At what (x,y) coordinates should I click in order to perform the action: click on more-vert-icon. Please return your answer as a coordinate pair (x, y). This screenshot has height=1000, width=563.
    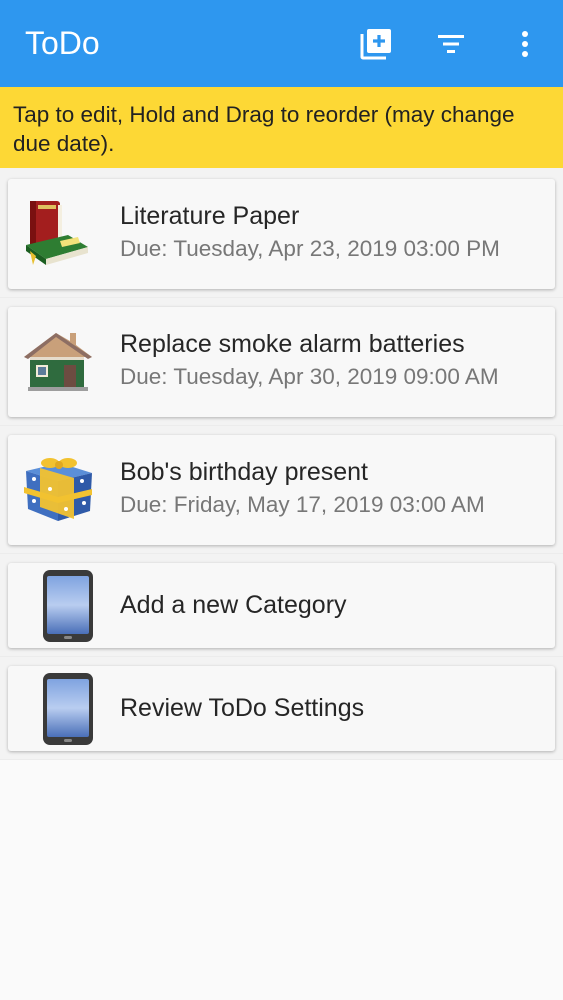
    Looking at the image, I should click on (525, 44).